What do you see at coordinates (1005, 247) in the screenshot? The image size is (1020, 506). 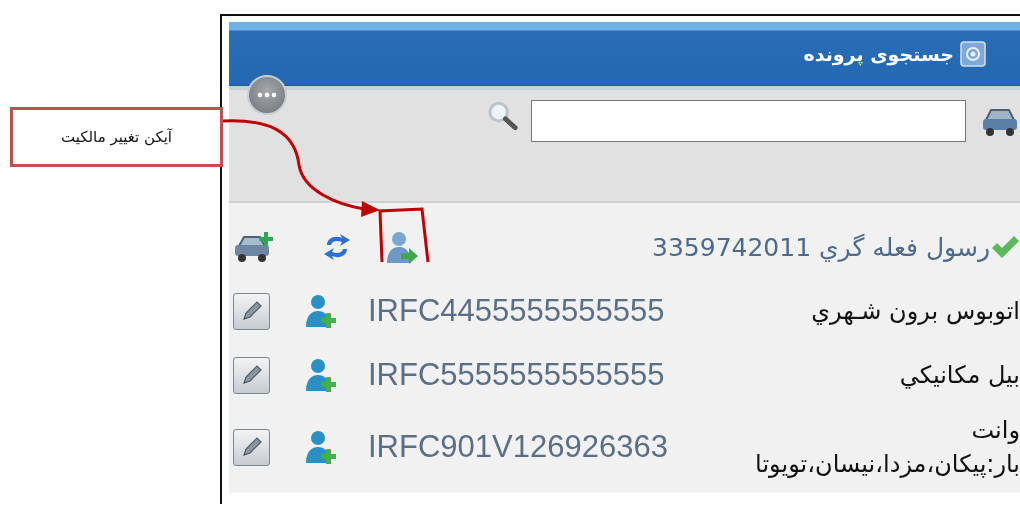 I see `check-icon` at bounding box center [1005, 247].